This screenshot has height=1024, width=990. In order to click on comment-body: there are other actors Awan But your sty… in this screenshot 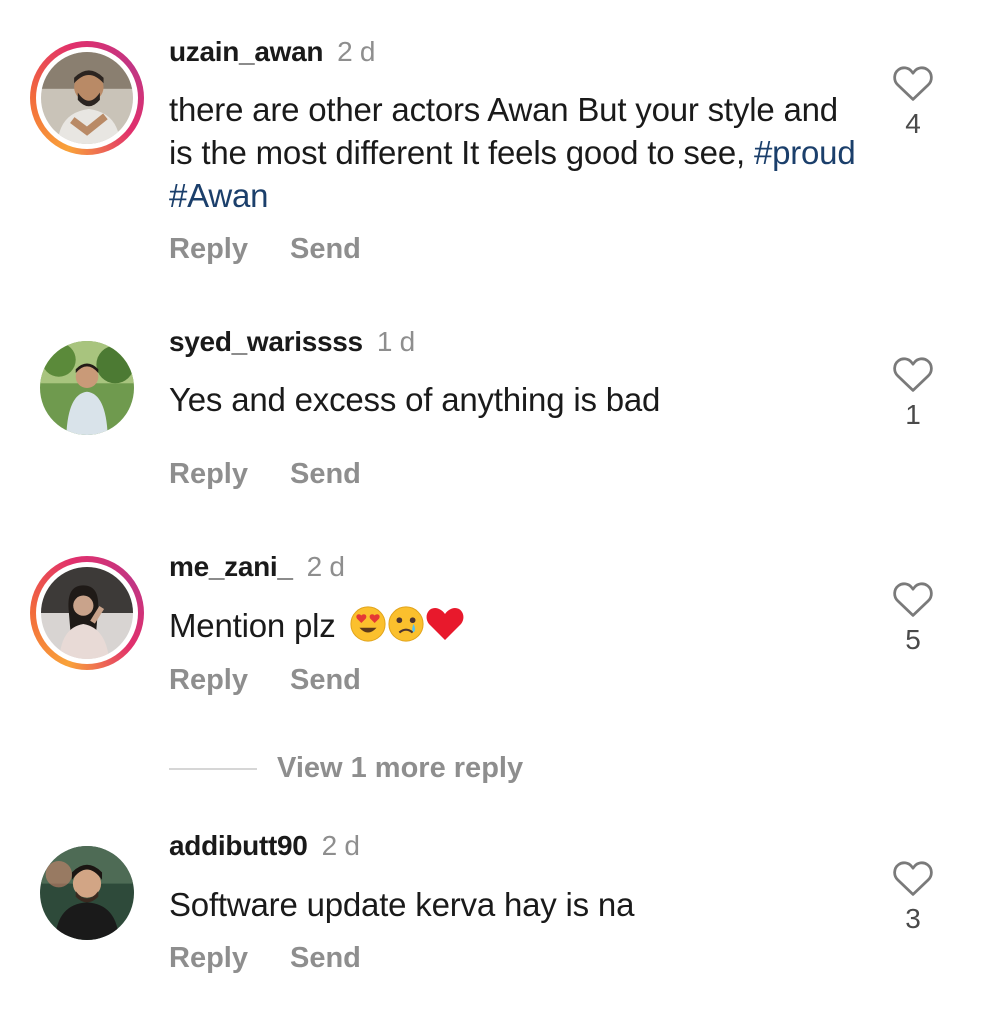, I will do `click(503, 131)`.